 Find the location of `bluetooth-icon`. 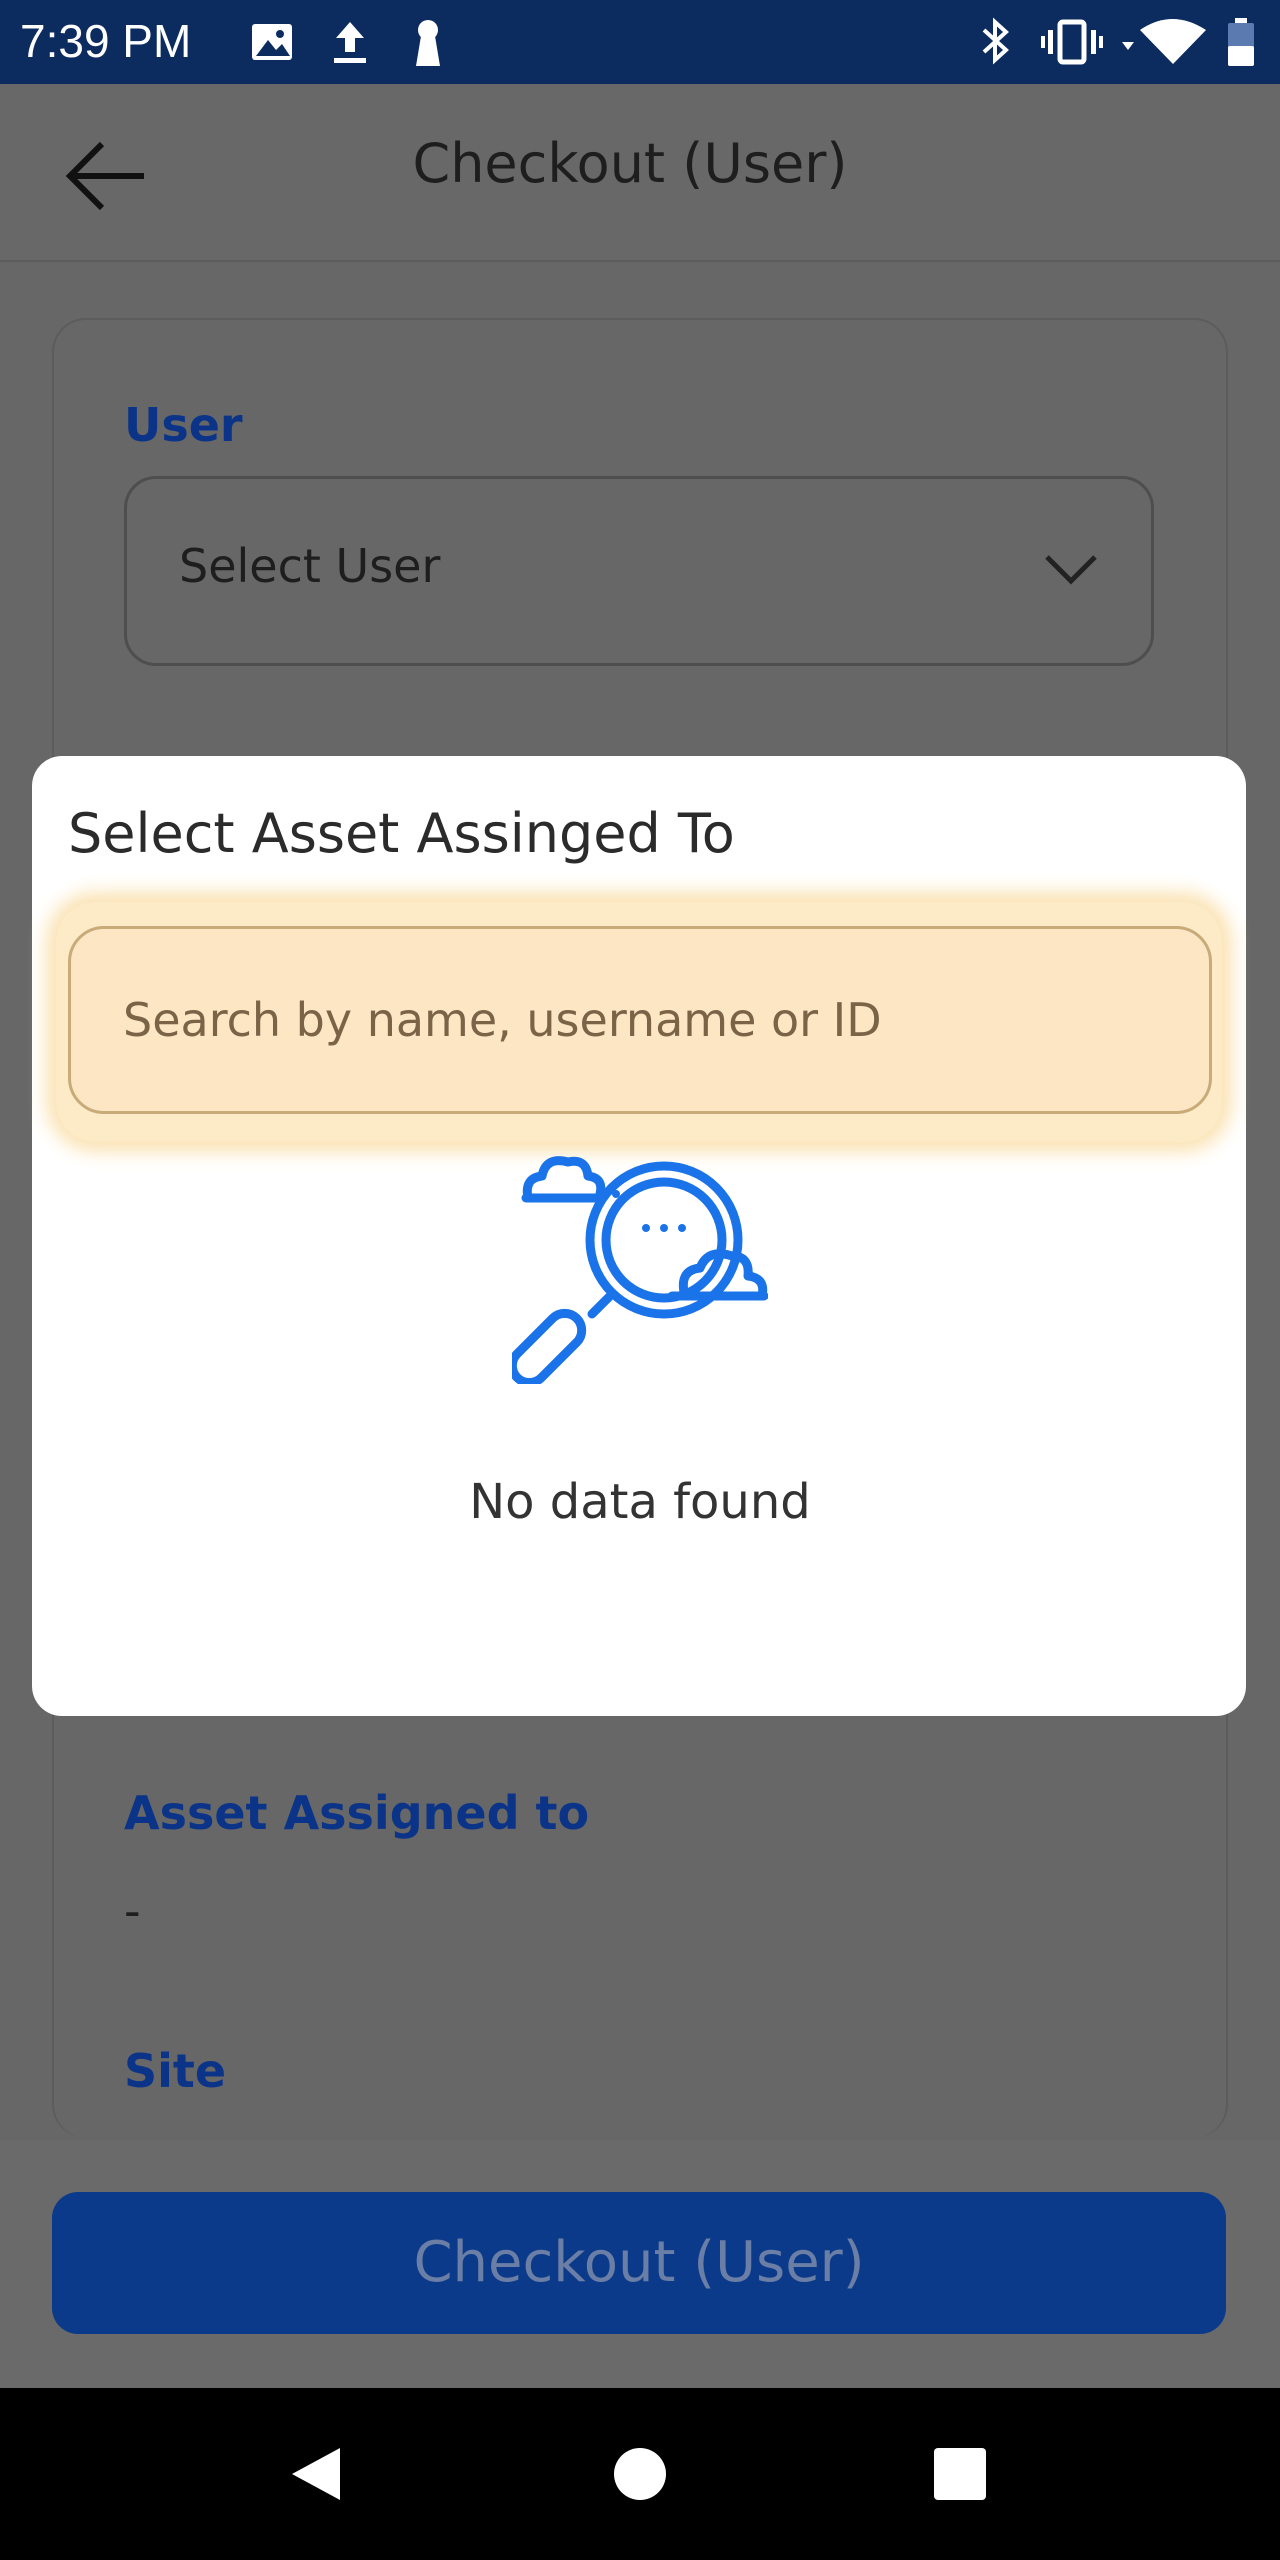

bluetooth-icon is located at coordinates (995, 41).